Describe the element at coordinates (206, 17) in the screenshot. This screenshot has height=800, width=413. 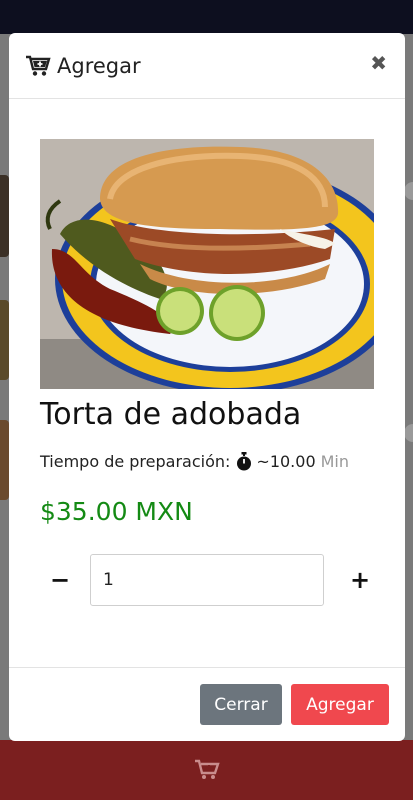
I see `background-top-bar` at that location.